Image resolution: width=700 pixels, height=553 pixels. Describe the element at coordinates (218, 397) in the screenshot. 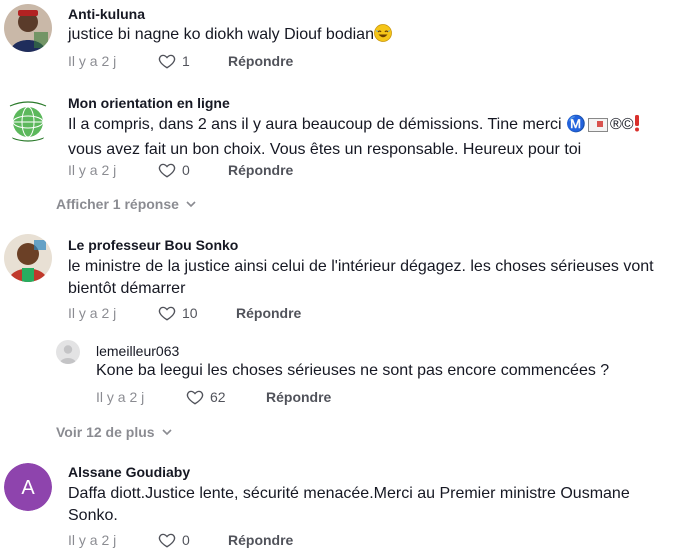

I see `like-count: 62` at that location.